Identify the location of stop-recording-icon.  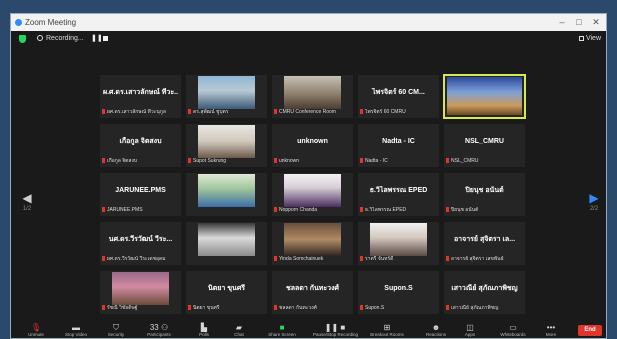
(105, 38).